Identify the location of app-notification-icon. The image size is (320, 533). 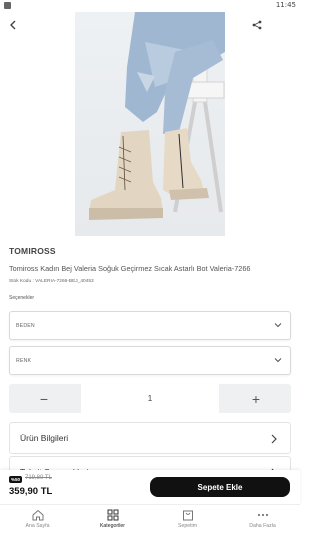
(7, 5).